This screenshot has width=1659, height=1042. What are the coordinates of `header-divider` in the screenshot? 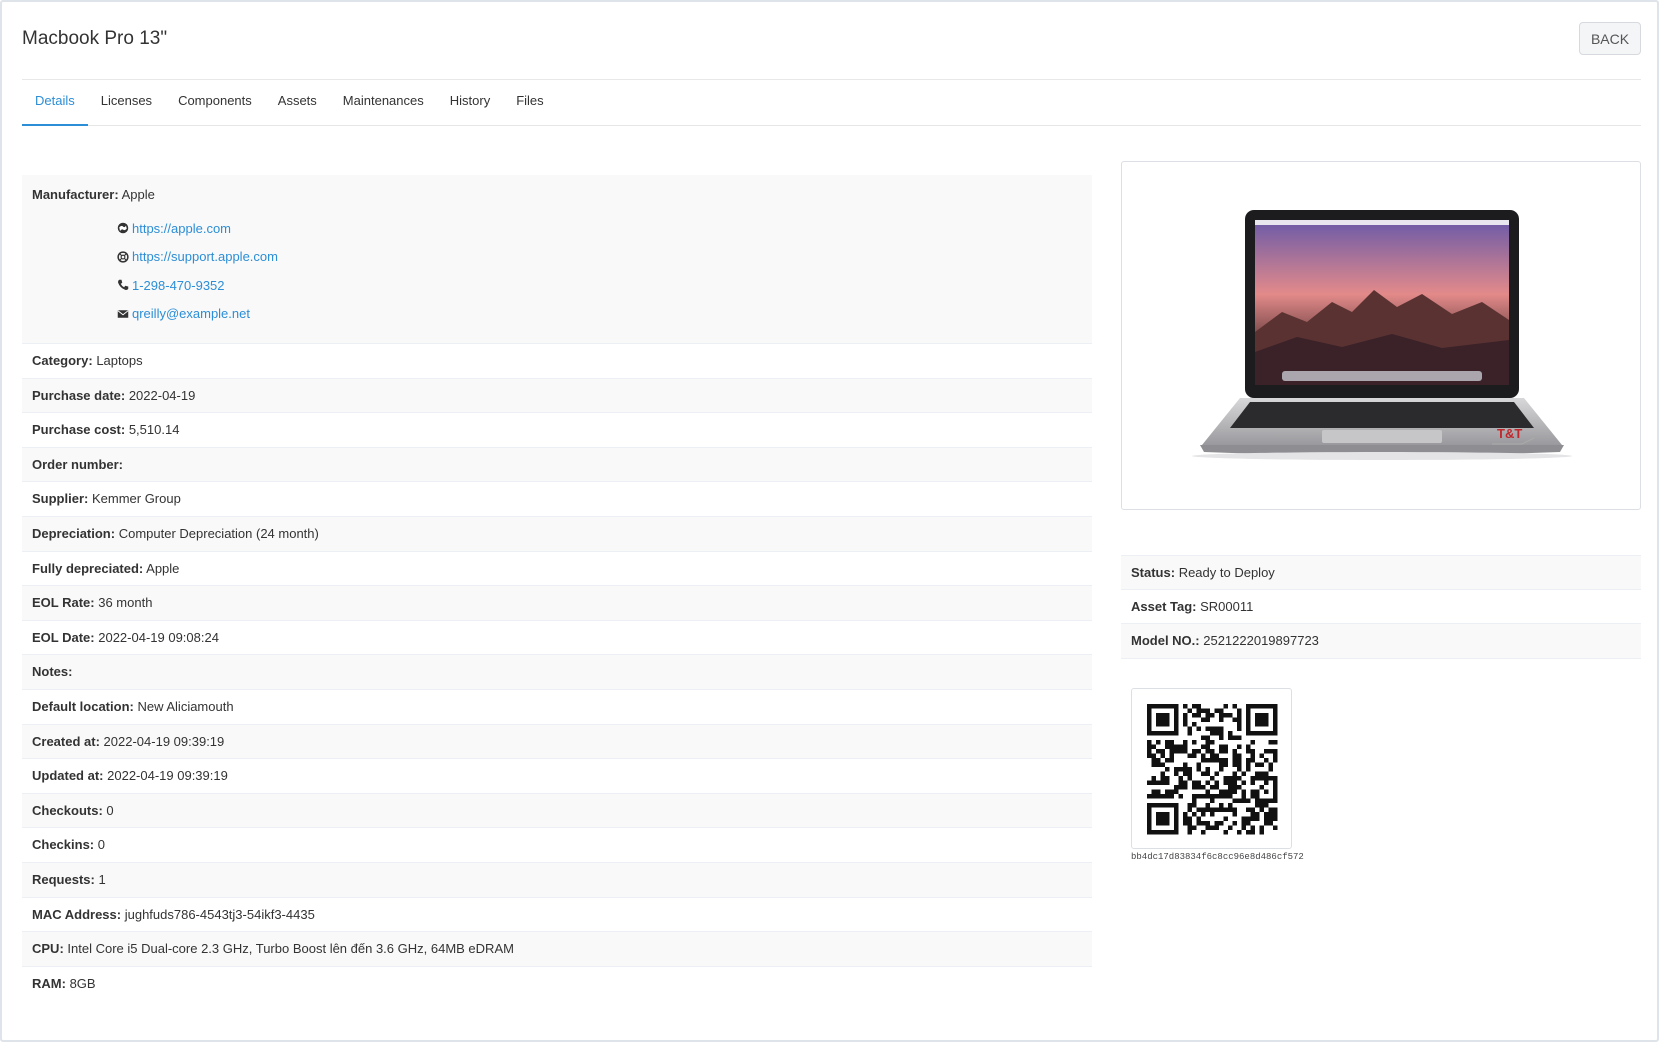 It's located at (831, 79).